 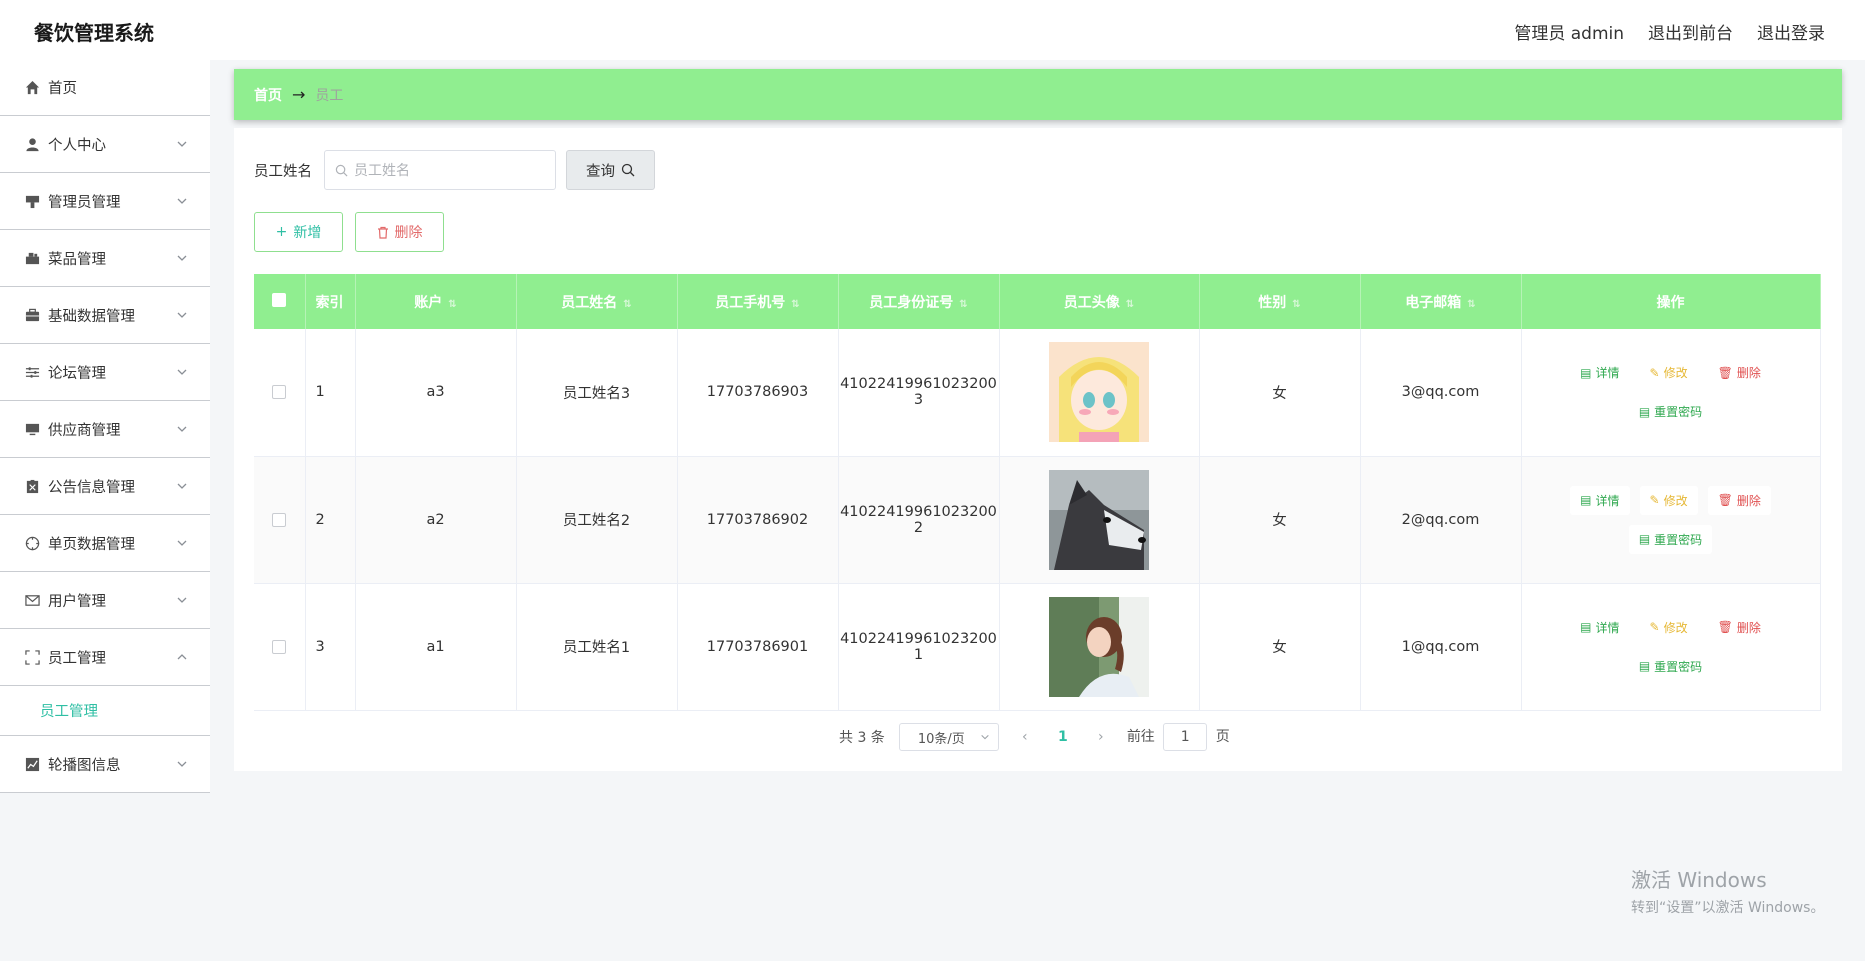 I want to click on sidebar-item-personal-center: 个人中心, so click(x=105, y=144).